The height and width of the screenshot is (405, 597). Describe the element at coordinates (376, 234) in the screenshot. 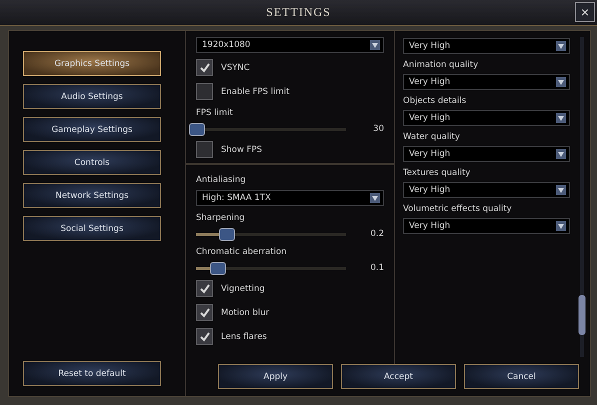

I see `slider-value: 0.2` at that location.